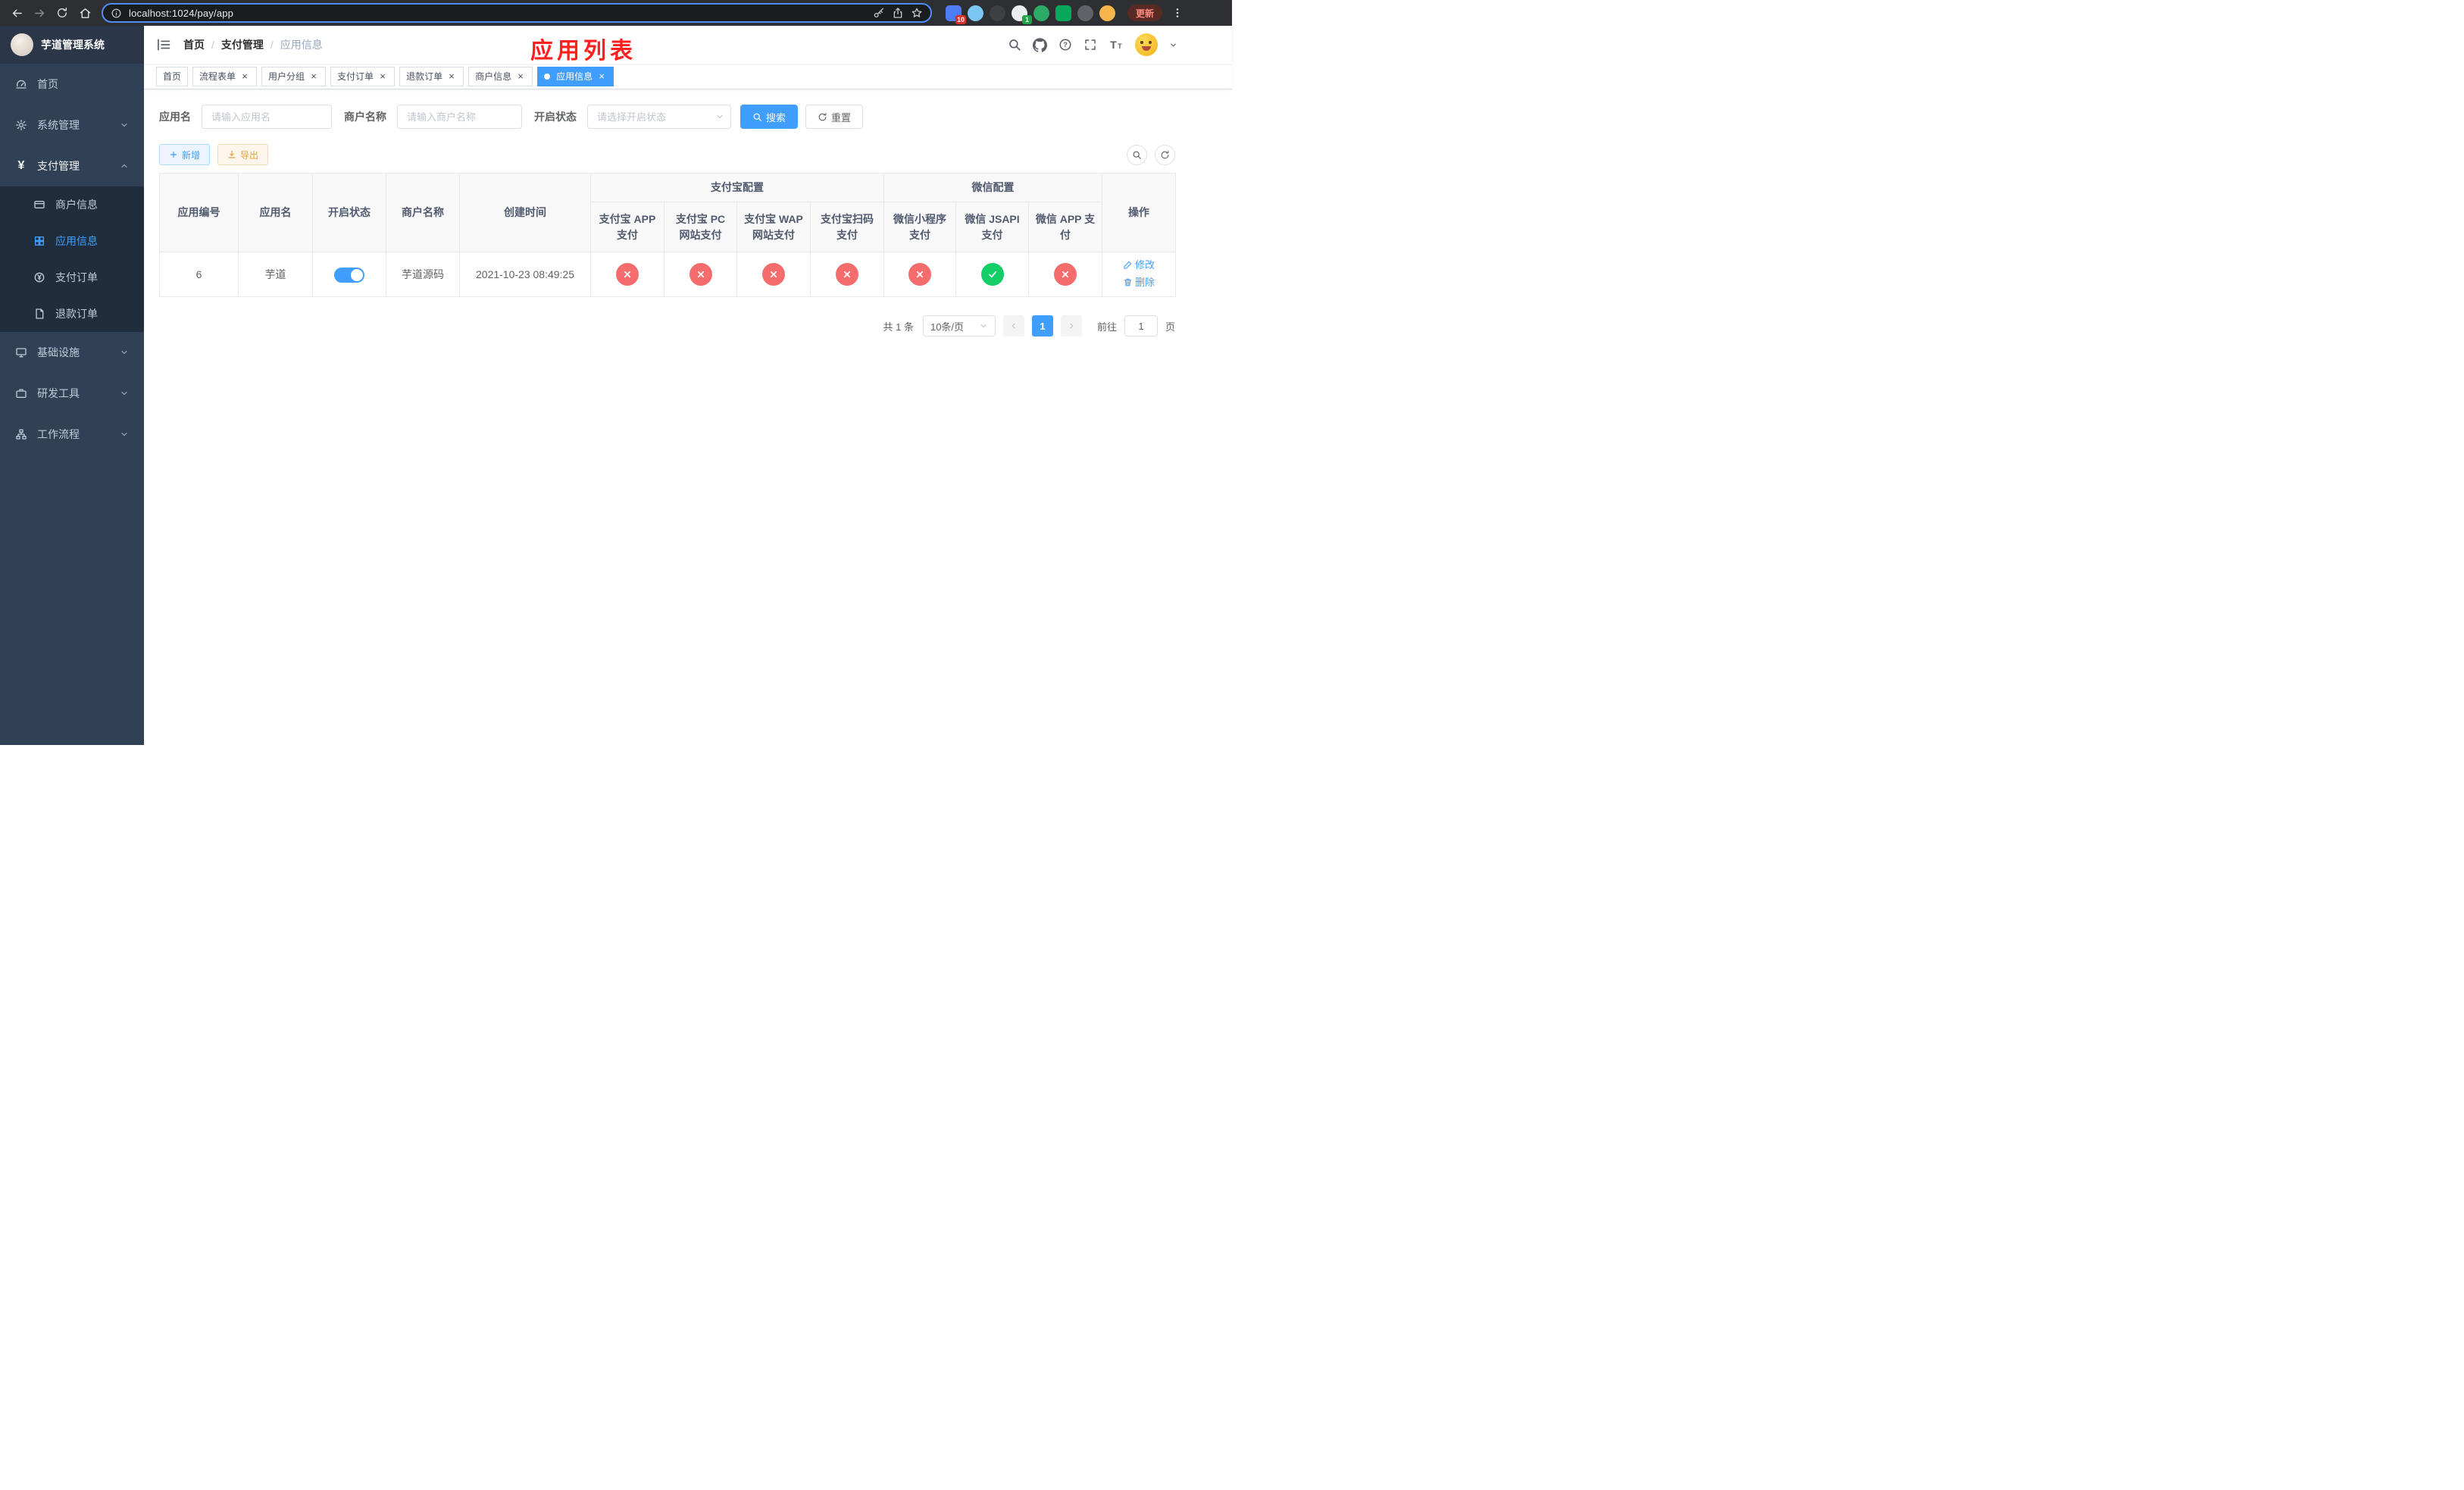 This screenshot has width=2464, height=1490. Describe the element at coordinates (1146, 44) in the screenshot. I see `user-avatar` at that location.